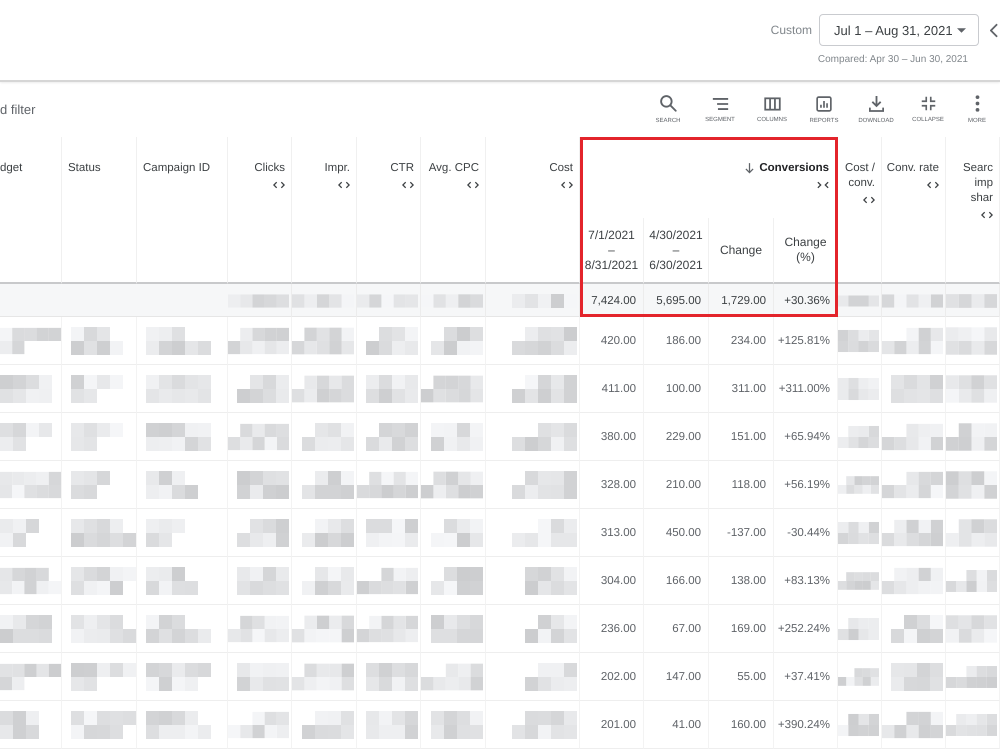  Describe the element at coordinates (176, 168) in the screenshot. I see `column-header: Campaign ID` at that location.